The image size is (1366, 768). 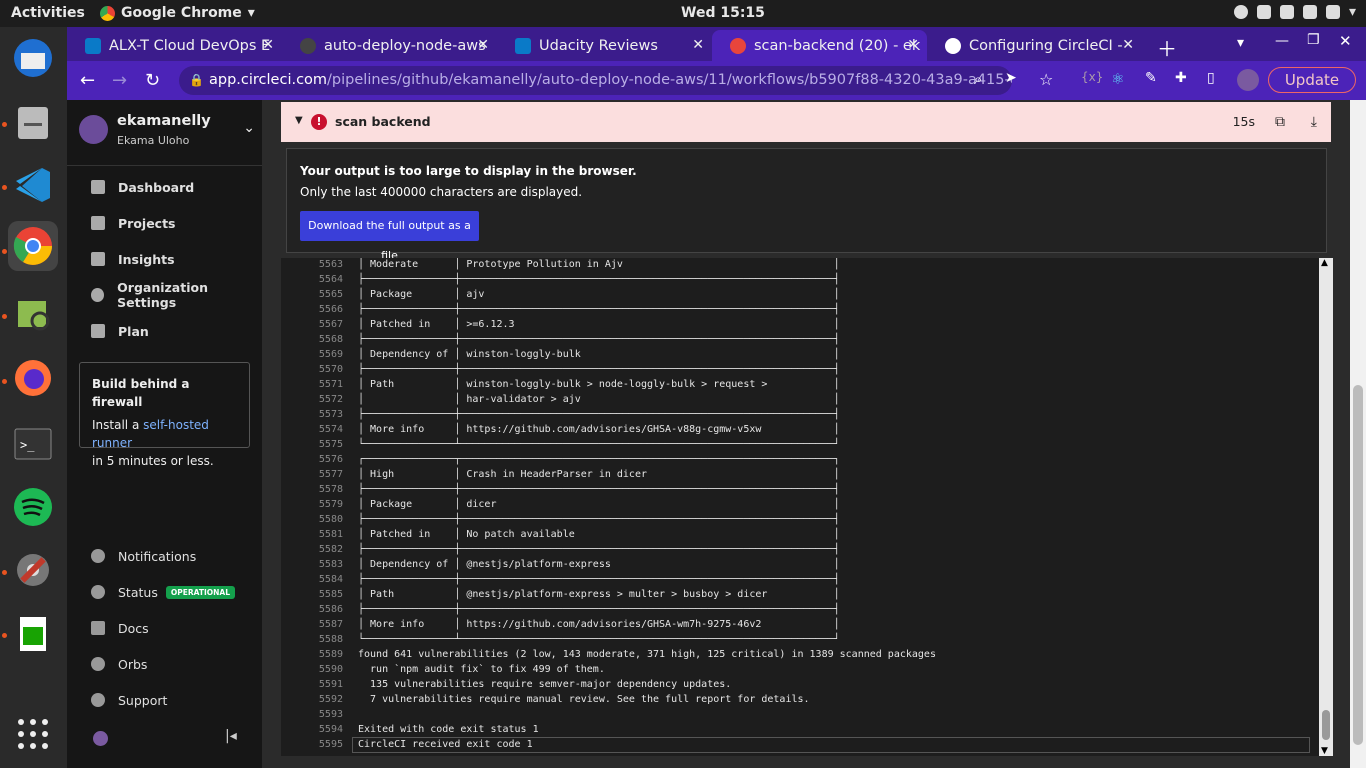 I want to click on chrome-dock-icon, so click(x=33, y=246).